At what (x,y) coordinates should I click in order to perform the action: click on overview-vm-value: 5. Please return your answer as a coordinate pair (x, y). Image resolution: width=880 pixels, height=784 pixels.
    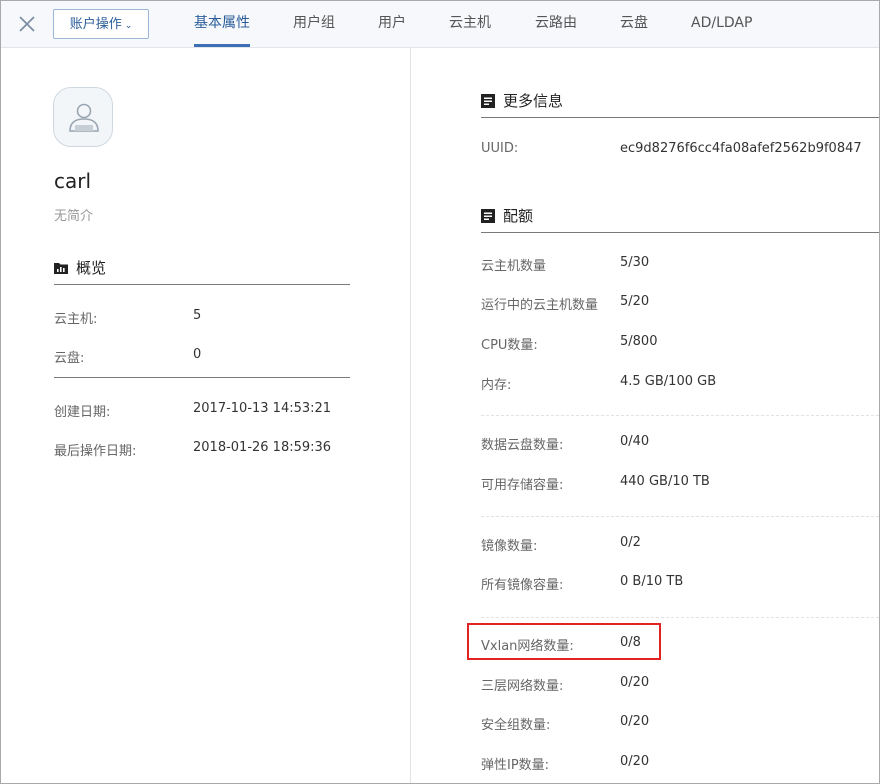
    Looking at the image, I should click on (197, 315).